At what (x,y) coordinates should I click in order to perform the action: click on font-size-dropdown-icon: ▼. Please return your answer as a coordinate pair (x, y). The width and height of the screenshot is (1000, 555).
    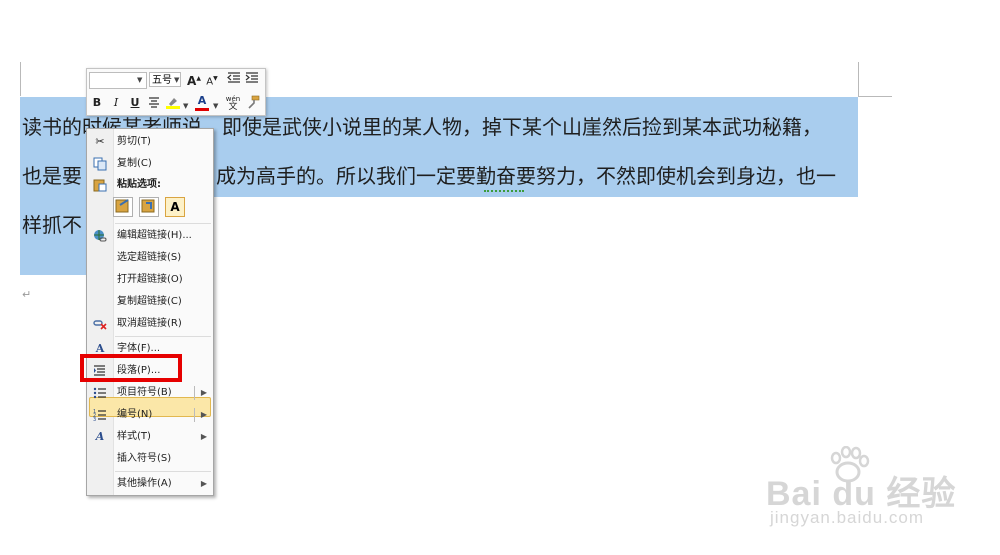
    Looking at the image, I should click on (176, 80).